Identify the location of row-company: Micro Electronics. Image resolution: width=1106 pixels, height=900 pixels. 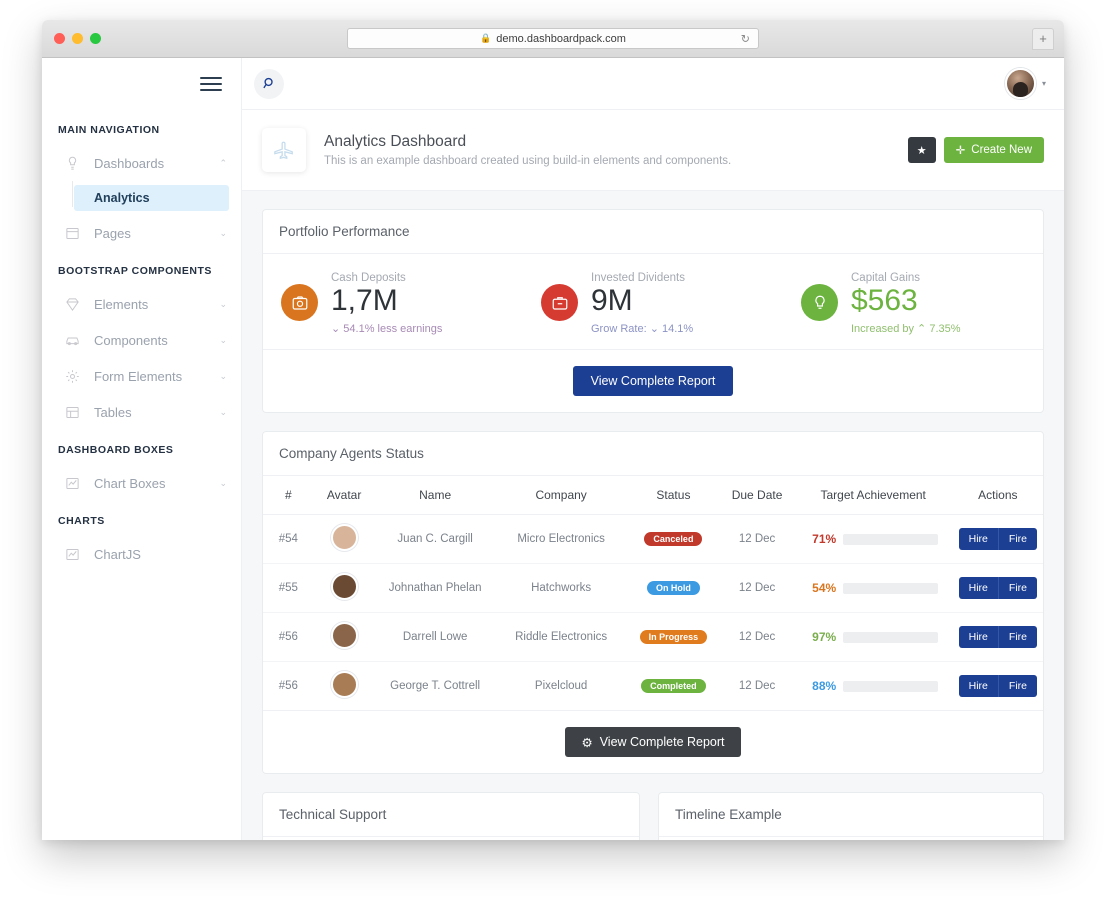
(561, 539).